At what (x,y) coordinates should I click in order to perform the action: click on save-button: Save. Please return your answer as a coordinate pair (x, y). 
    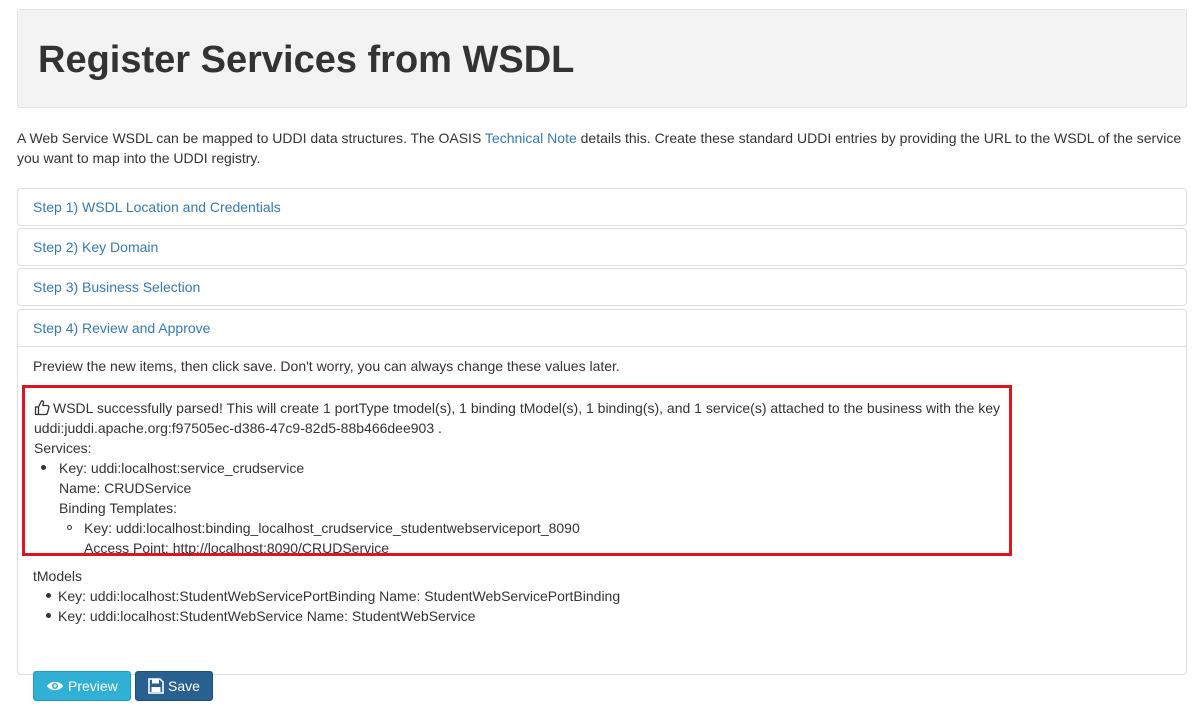
    Looking at the image, I should click on (174, 686).